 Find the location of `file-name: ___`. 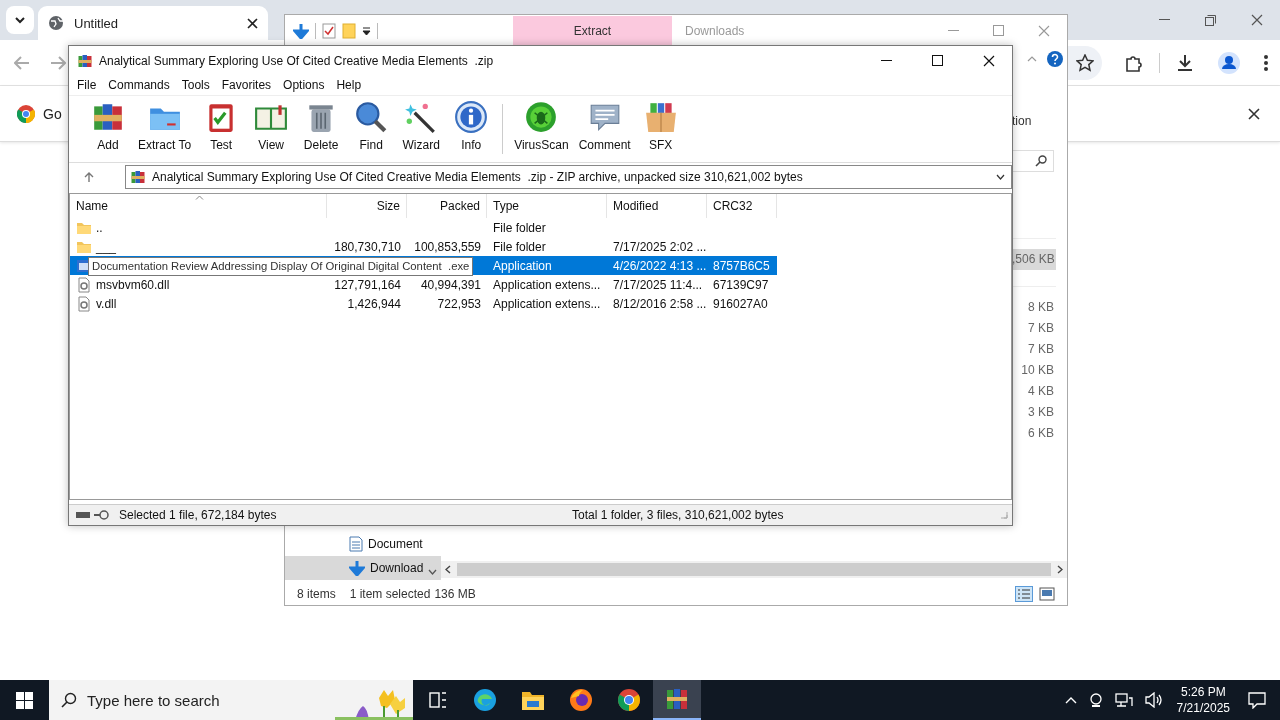

file-name: ___ is located at coordinates (106, 246).